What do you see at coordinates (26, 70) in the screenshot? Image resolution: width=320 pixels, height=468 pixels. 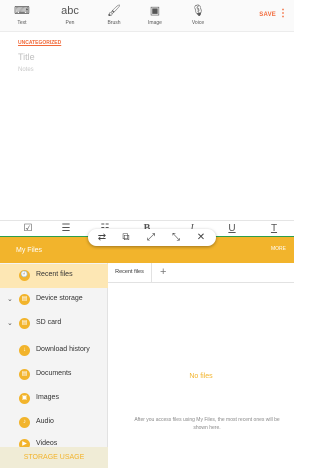 I see `notes-field: Notes` at bounding box center [26, 70].